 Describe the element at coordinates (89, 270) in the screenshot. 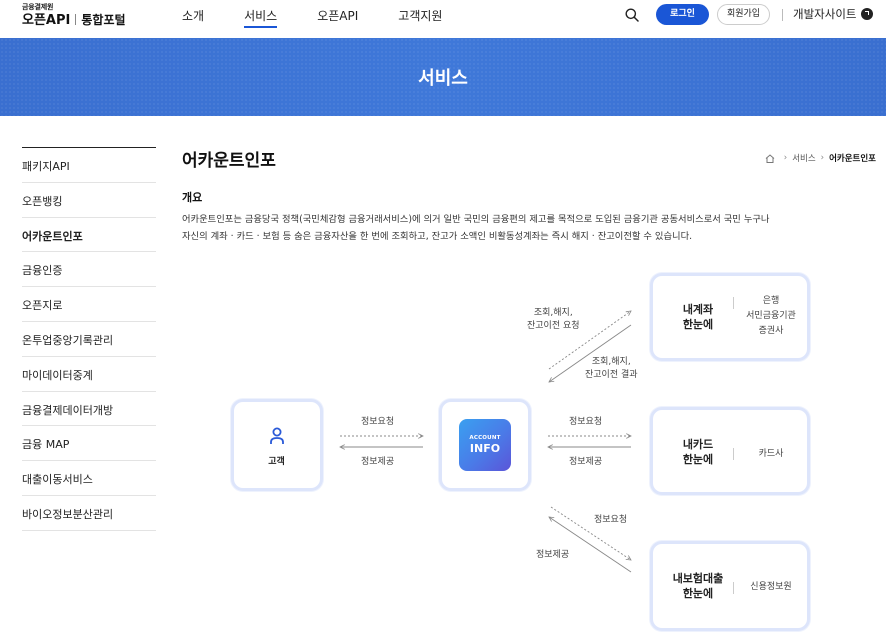

I see `sidebar-item-financial-cert: 금융인증` at that location.